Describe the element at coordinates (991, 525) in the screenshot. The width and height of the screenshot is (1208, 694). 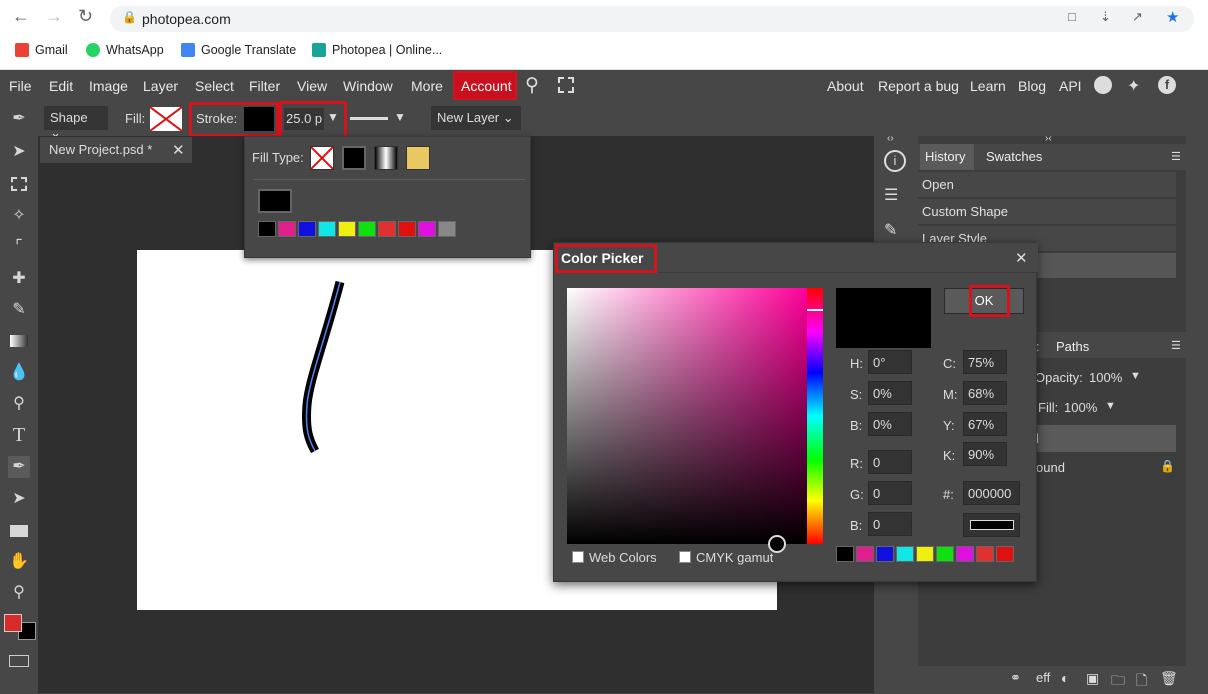
I see `color-bar-input` at that location.